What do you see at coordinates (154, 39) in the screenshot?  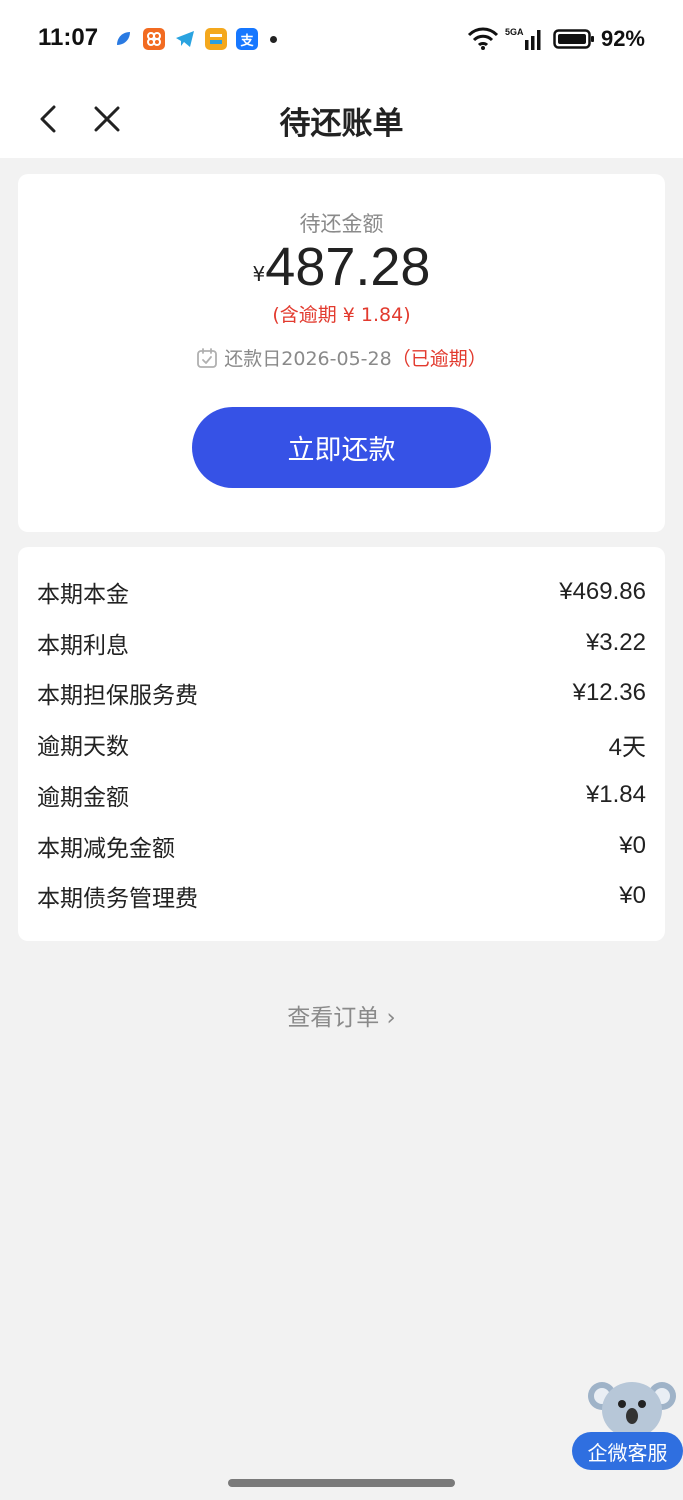 I see `app-orange-icon` at bounding box center [154, 39].